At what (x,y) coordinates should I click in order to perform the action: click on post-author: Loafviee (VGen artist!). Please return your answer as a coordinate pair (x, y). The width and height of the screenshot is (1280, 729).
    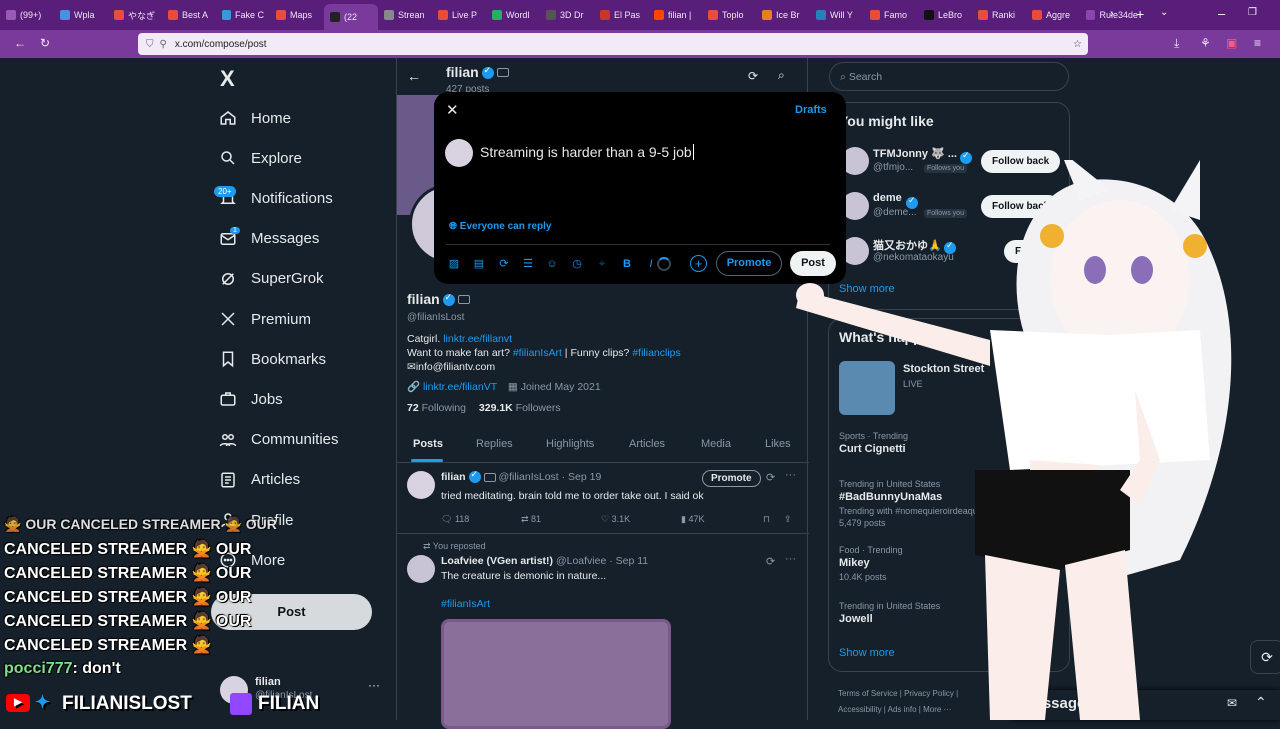
    Looking at the image, I should click on (497, 561).